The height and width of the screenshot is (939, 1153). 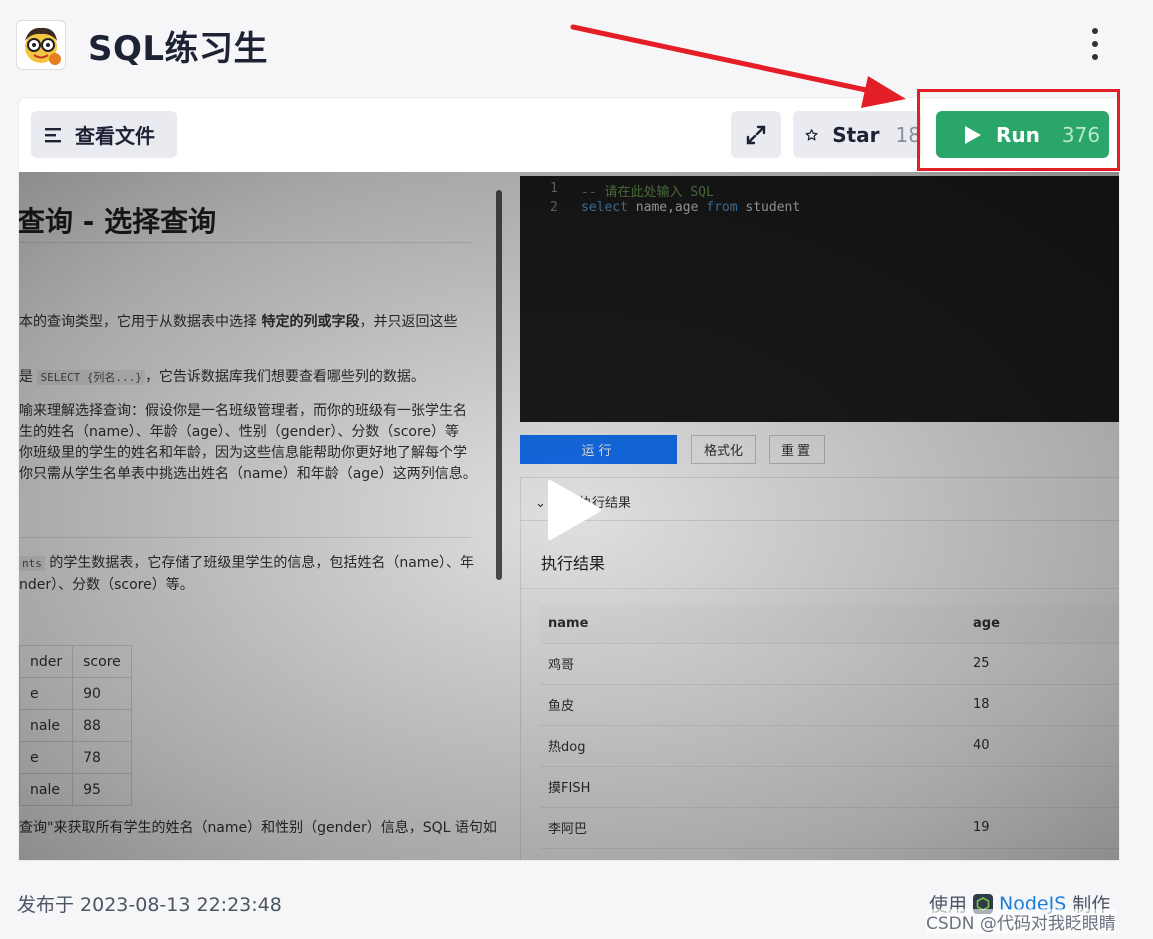 I want to click on highlight-box, so click(x=1018, y=130).